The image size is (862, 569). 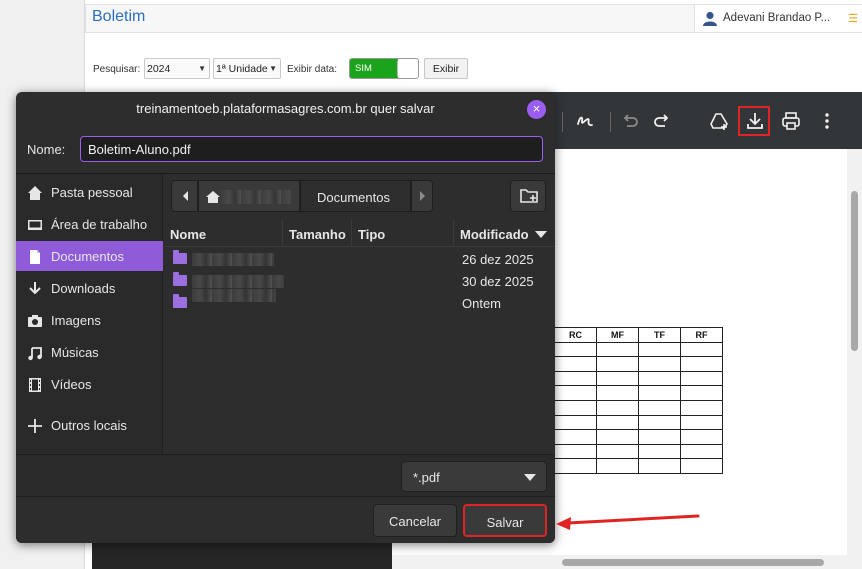 What do you see at coordinates (177, 68) in the screenshot?
I see `year-select: 2024 ▼` at bounding box center [177, 68].